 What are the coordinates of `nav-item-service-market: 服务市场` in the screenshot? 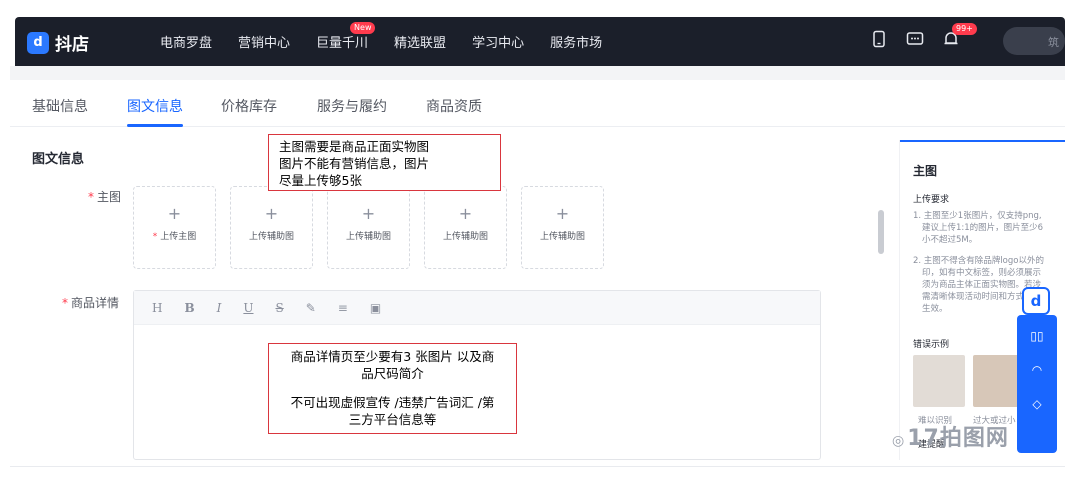 It's located at (576, 41).